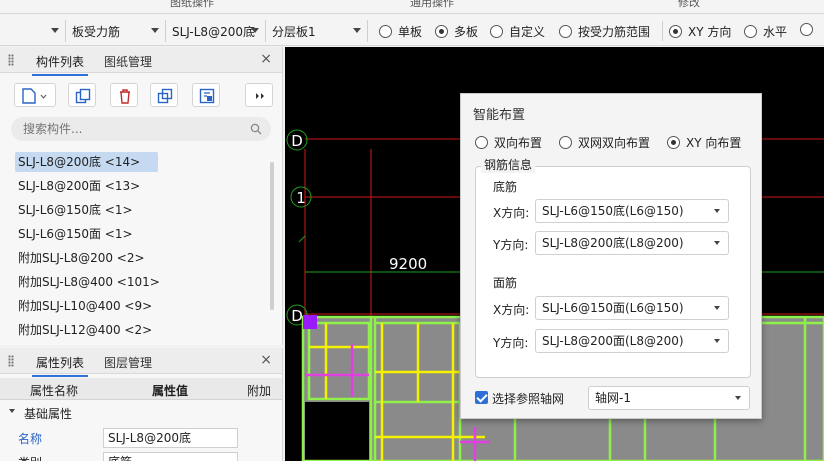 Image resolution: width=824 pixels, height=461 pixels. I want to click on reference-grid-checkbox, so click(481, 397).